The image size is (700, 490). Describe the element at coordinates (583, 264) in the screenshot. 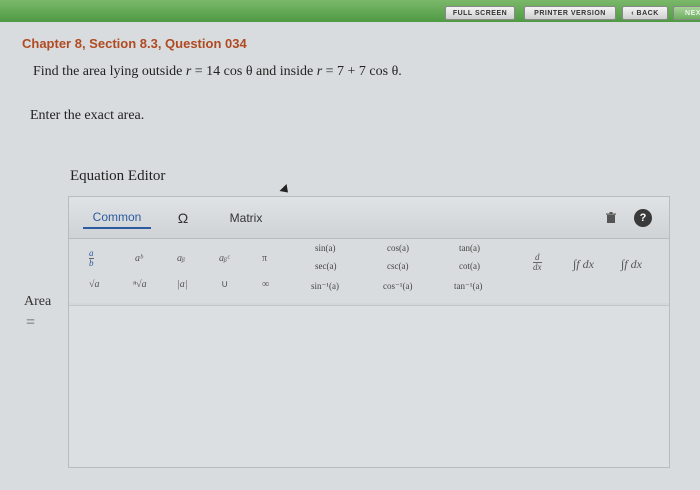

I see `integral-button: ∫f dx` at that location.